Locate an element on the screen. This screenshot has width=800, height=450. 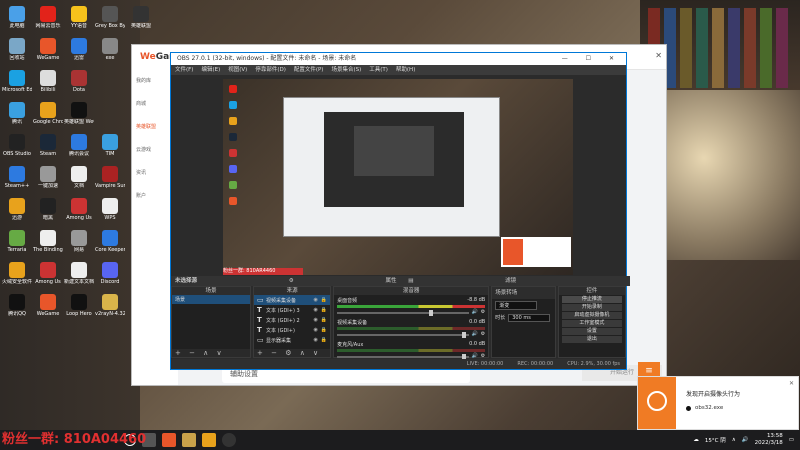
duration-input: 300 ms is located at coordinates (529, 318).